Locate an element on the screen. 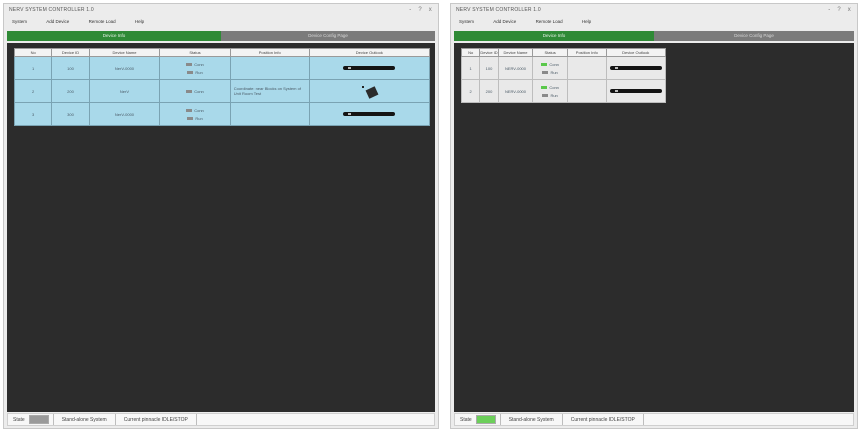  cell-no: 3 is located at coordinates (33, 114).